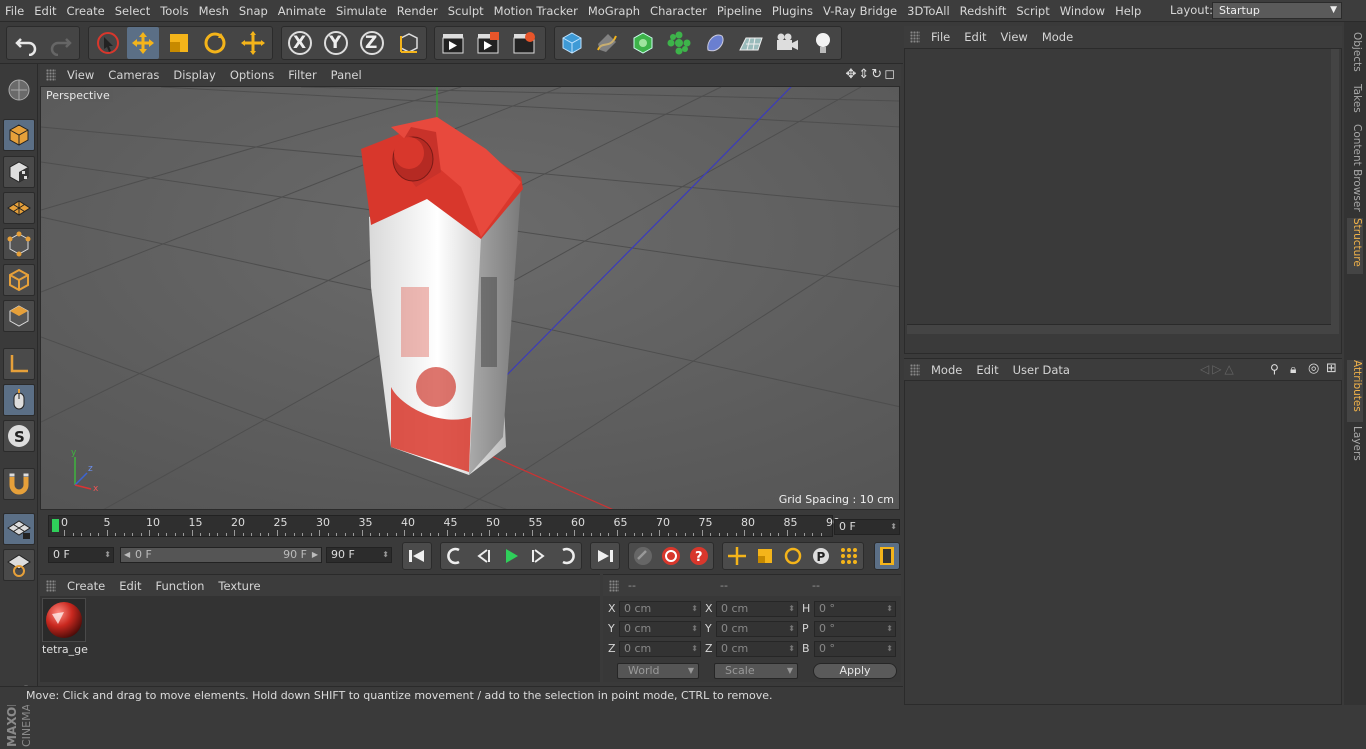  What do you see at coordinates (19, 135) in the screenshot?
I see `model-mode-icon` at bounding box center [19, 135].